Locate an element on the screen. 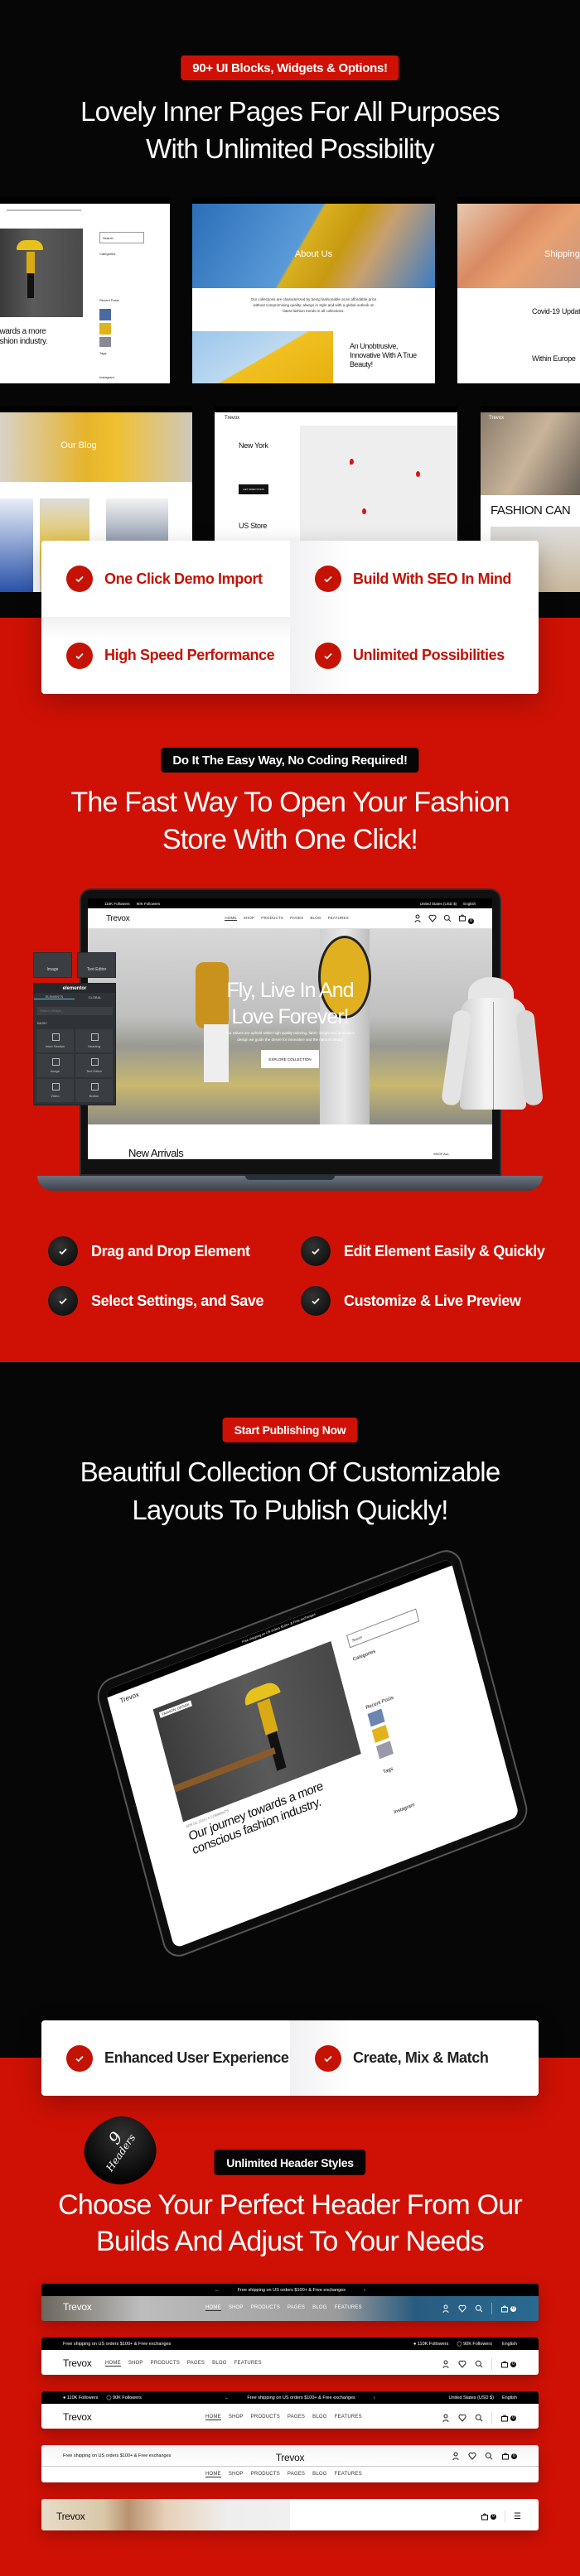  widget-video: Video is located at coordinates (55, 1090).